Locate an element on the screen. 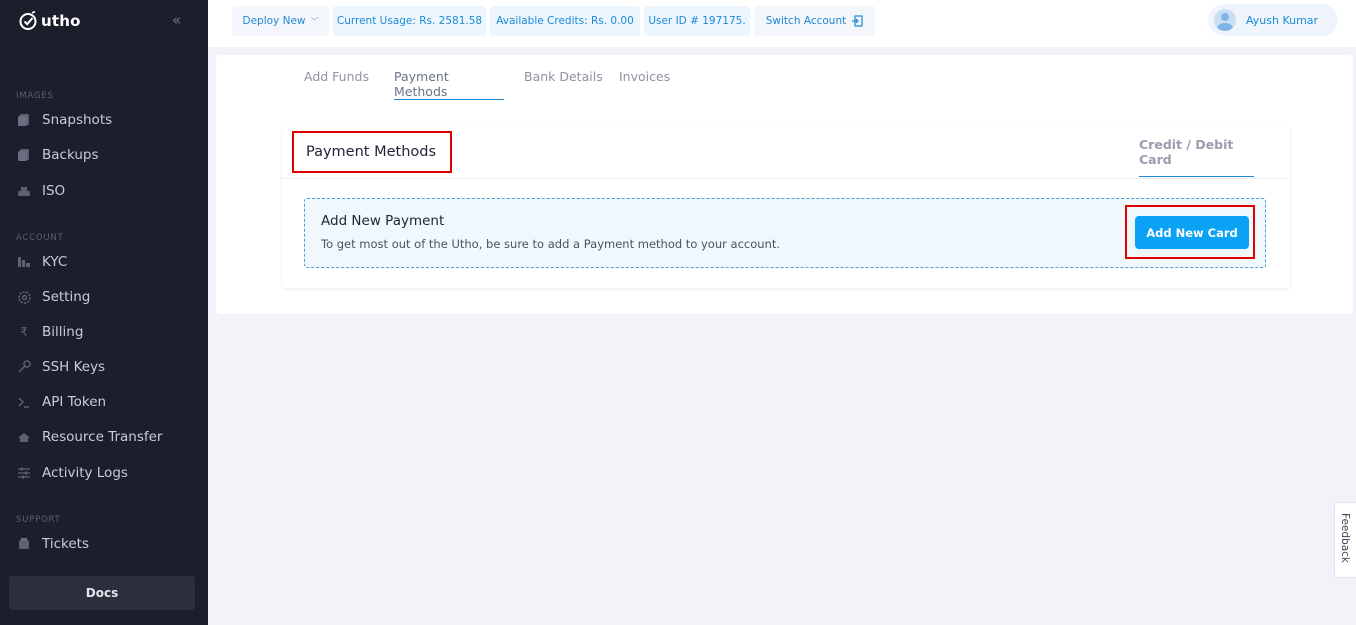 The width and height of the screenshot is (1356, 625). user-menu: Ayush Kumar is located at coordinates (1273, 20).